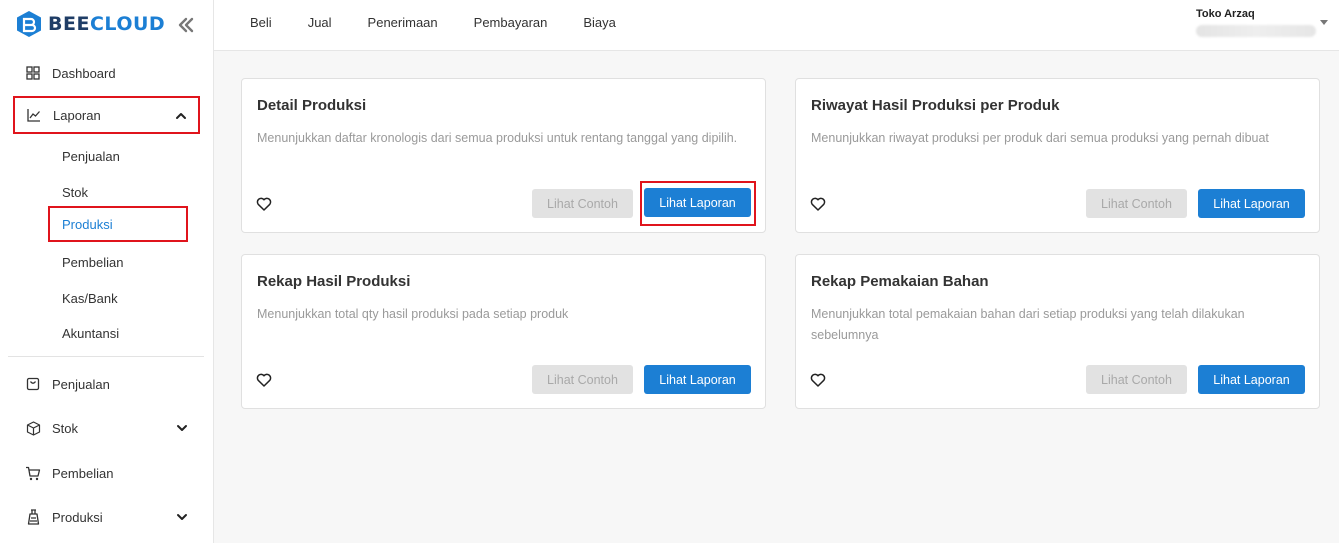 The image size is (1339, 543). I want to click on topnav-penerimaan: Penerimaan, so click(403, 22).